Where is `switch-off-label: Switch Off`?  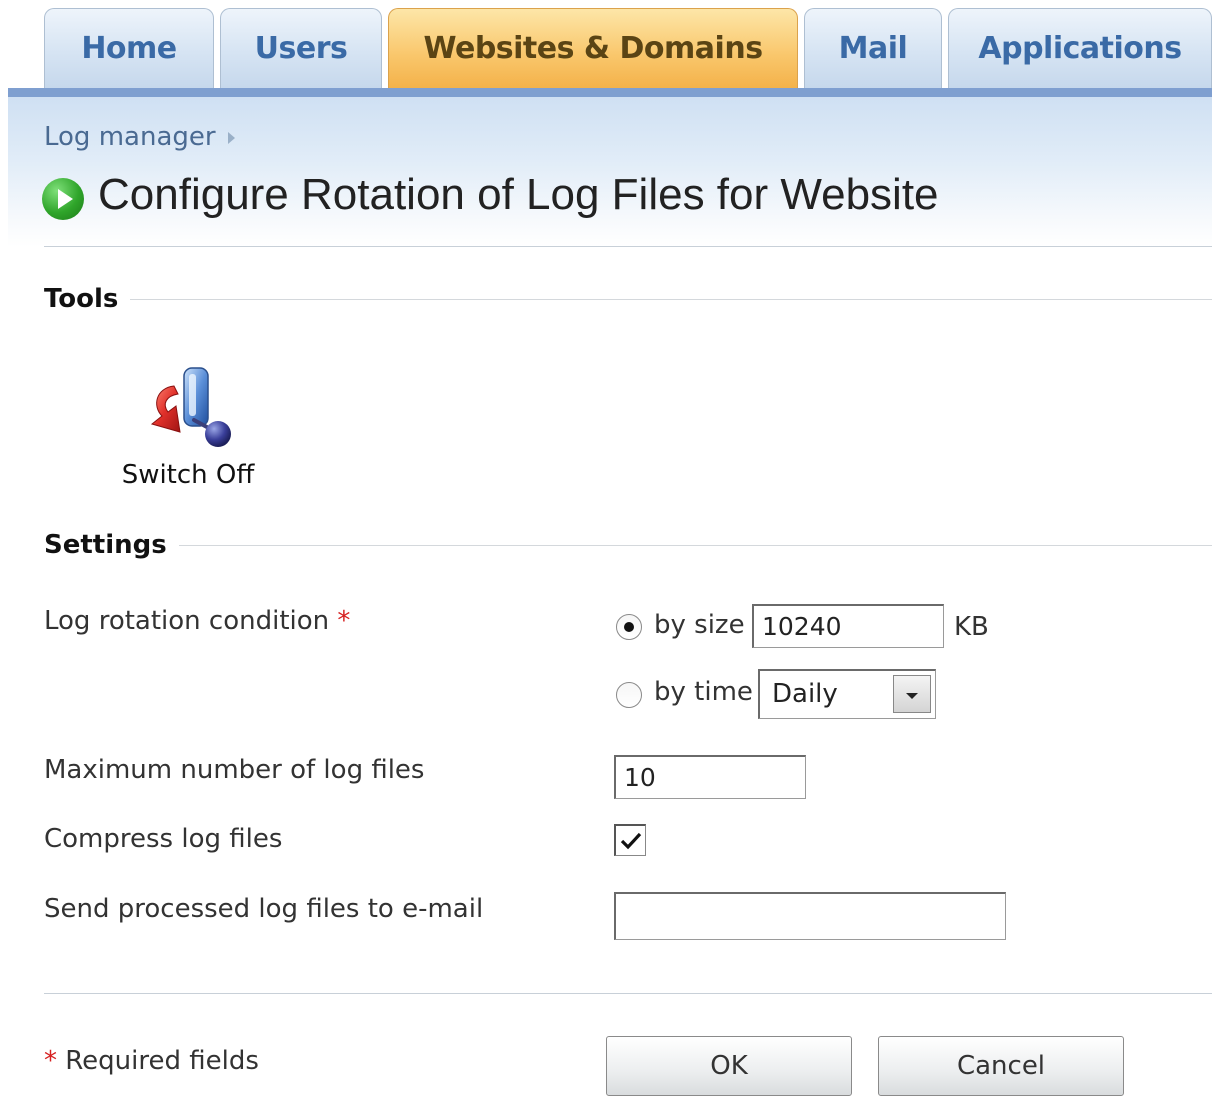
switch-off-label: Switch Off is located at coordinates (188, 475).